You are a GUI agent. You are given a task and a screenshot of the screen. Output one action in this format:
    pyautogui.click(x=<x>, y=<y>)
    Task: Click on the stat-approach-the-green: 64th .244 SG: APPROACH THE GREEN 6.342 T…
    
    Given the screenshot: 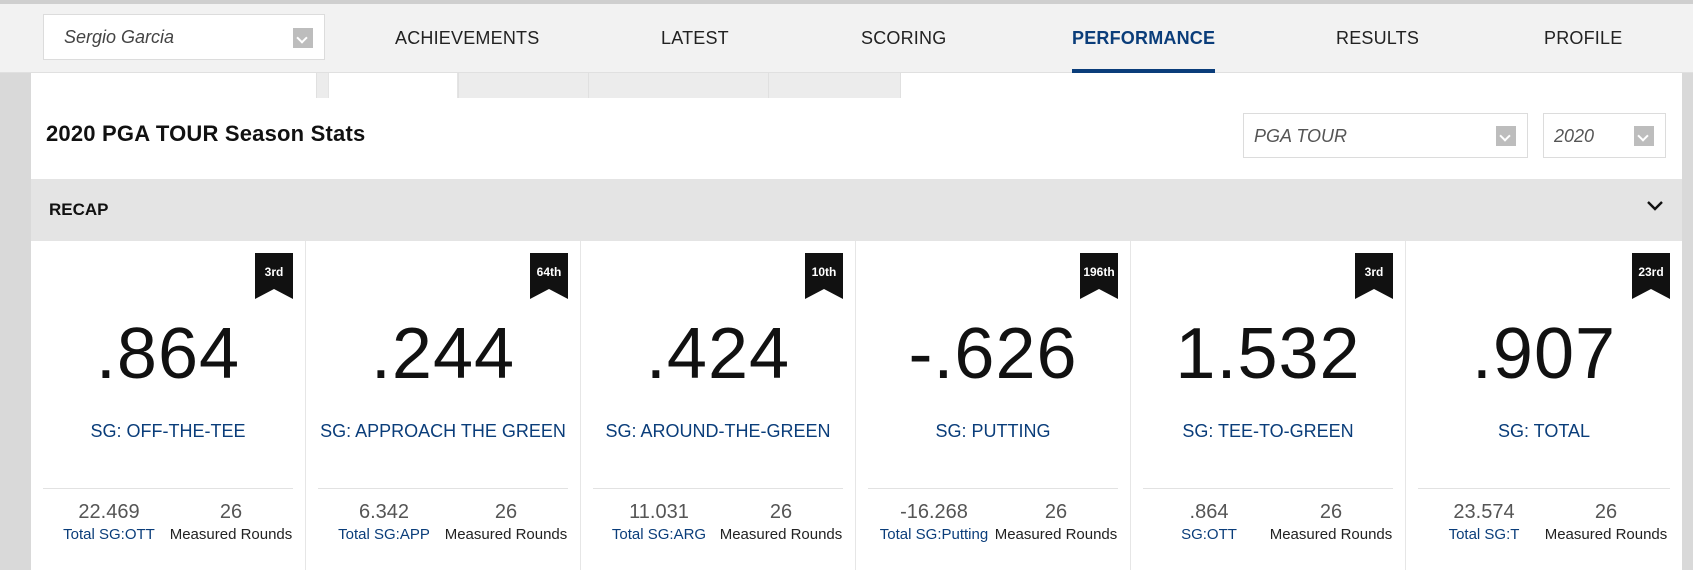 What is the action you would take?
    pyautogui.click(x=443, y=405)
    